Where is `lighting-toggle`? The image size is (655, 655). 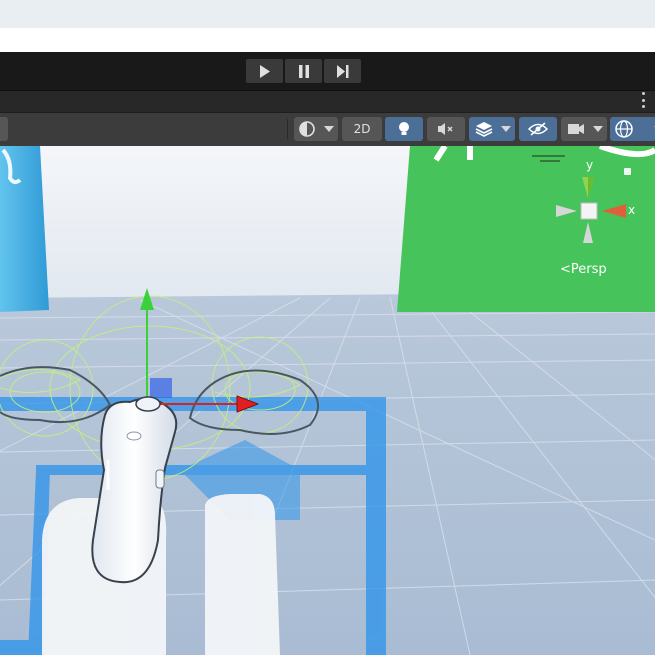 lighting-toggle is located at coordinates (404, 129).